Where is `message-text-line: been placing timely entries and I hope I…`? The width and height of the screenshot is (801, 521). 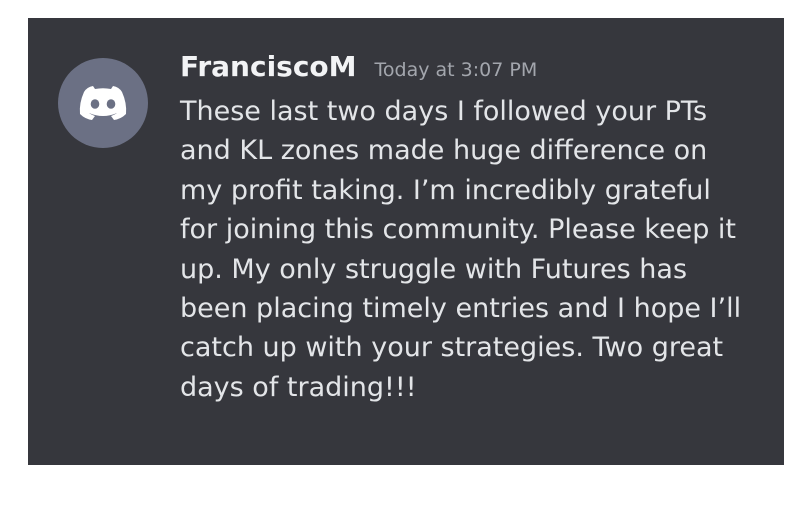
message-text-line: been placing timely entries and I hope I… is located at coordinates (461, 309).